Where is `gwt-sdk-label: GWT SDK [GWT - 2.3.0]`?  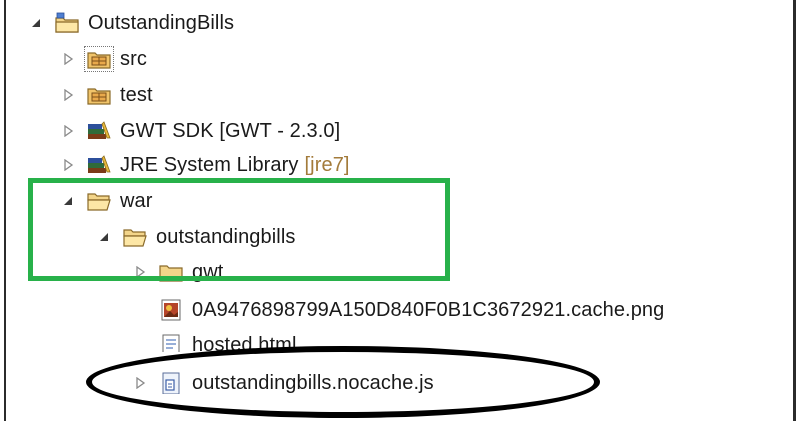 gwt-sdk-label: GWT SDK [GWT - 2.3.0] is located at coordinates (230, 130).